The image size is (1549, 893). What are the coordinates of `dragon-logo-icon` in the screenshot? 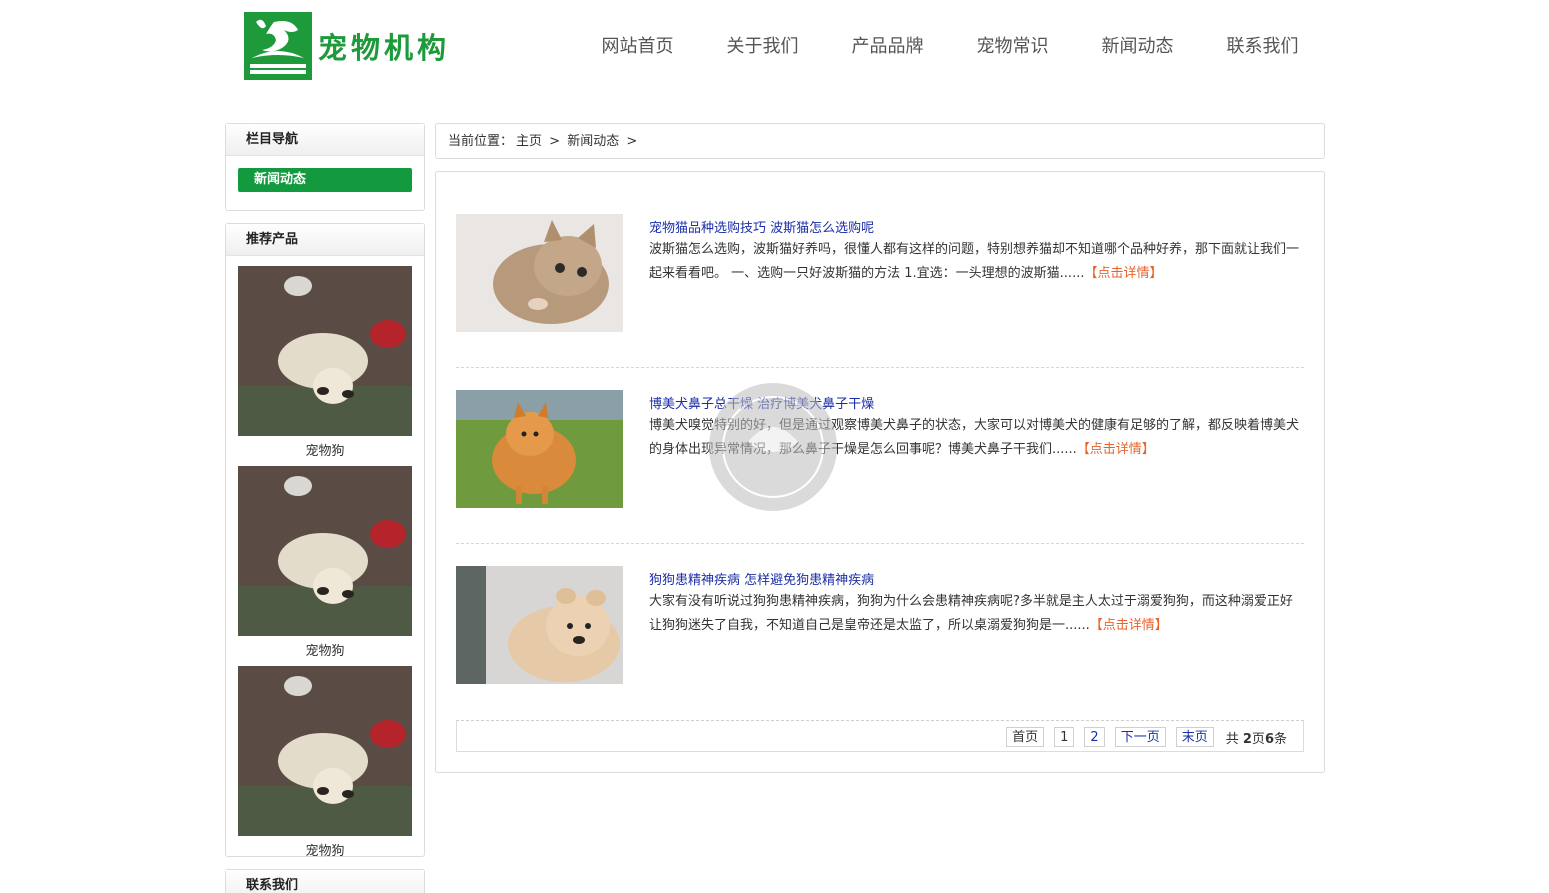 It's located at (278, 46).